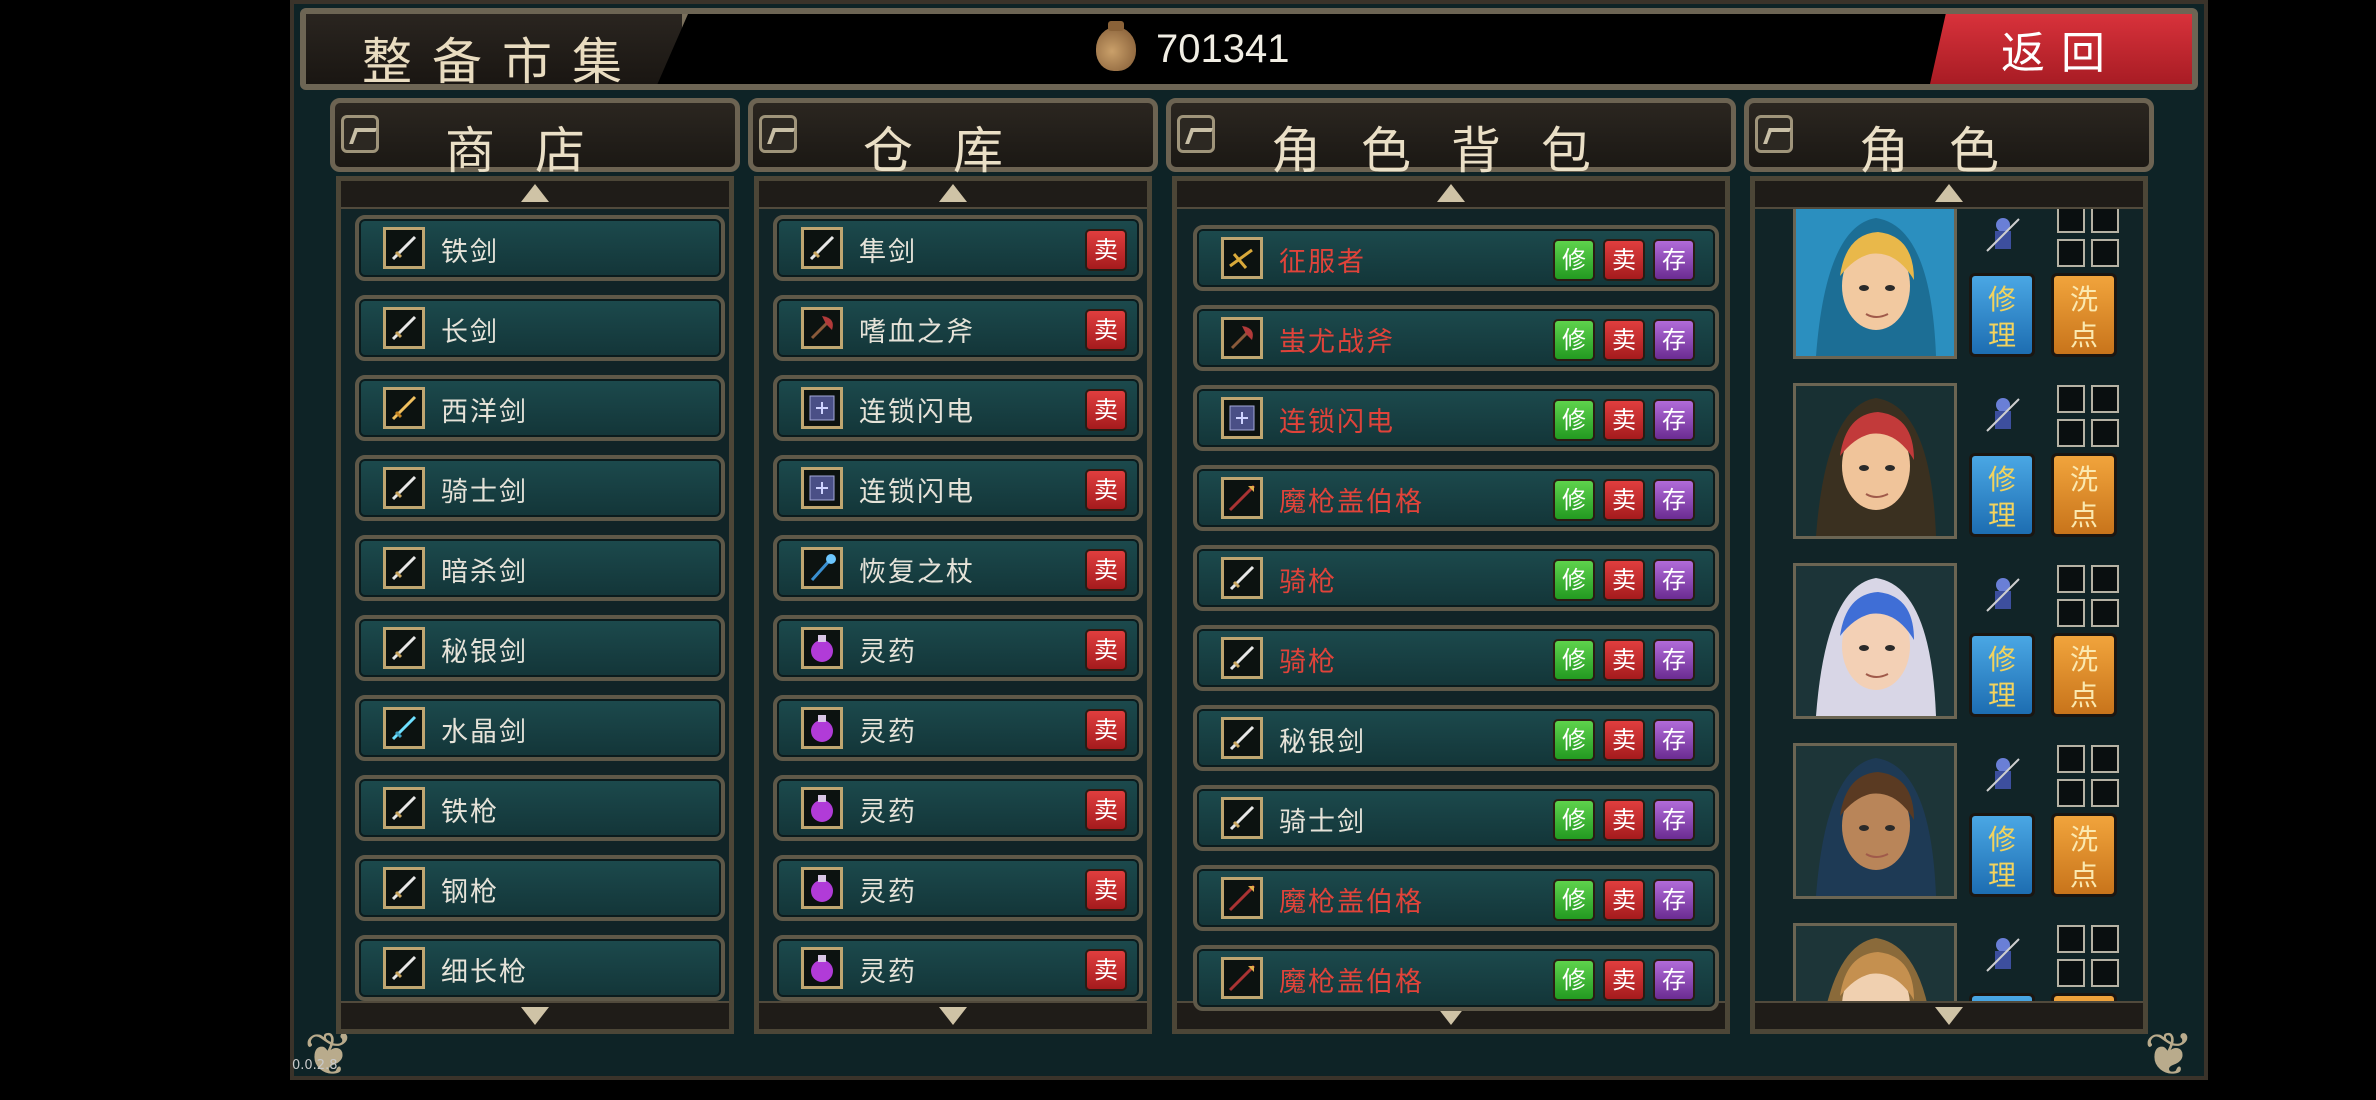 The image size is (2376, 1100). I want to click on shop-item-row: 暗杀剑, so click(540, 568).